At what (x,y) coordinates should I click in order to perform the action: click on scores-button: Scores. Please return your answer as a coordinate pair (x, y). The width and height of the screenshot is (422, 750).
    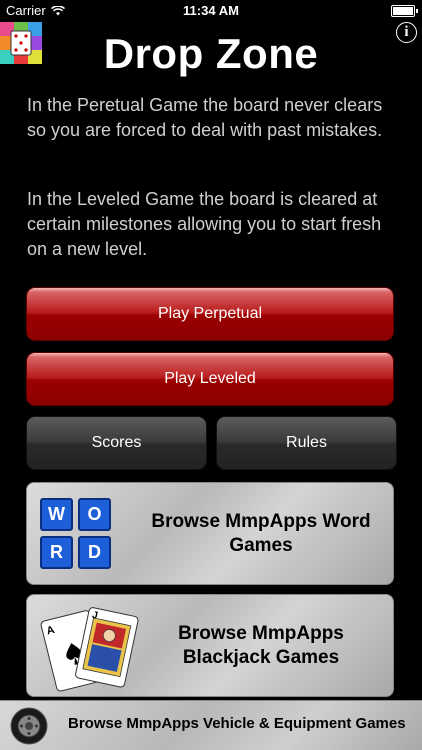
    Looking at the image, I should click on (116, 443).